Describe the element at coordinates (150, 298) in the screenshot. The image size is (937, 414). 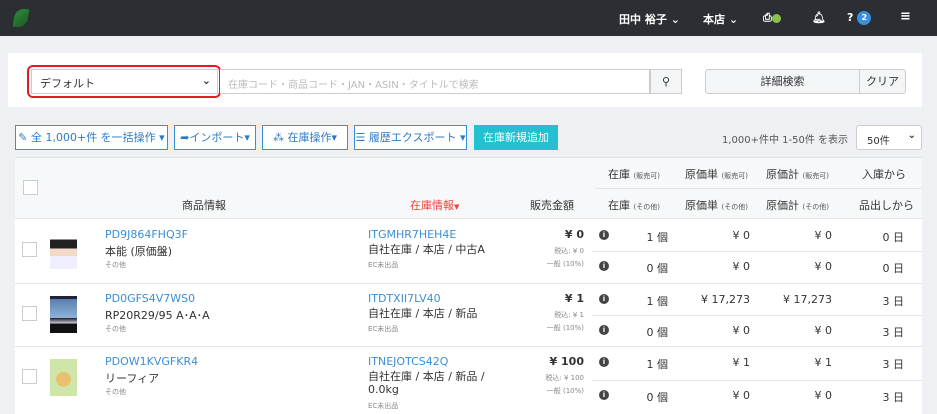
I see `product-code-link: PD0GFS4V7WS0` at that location.